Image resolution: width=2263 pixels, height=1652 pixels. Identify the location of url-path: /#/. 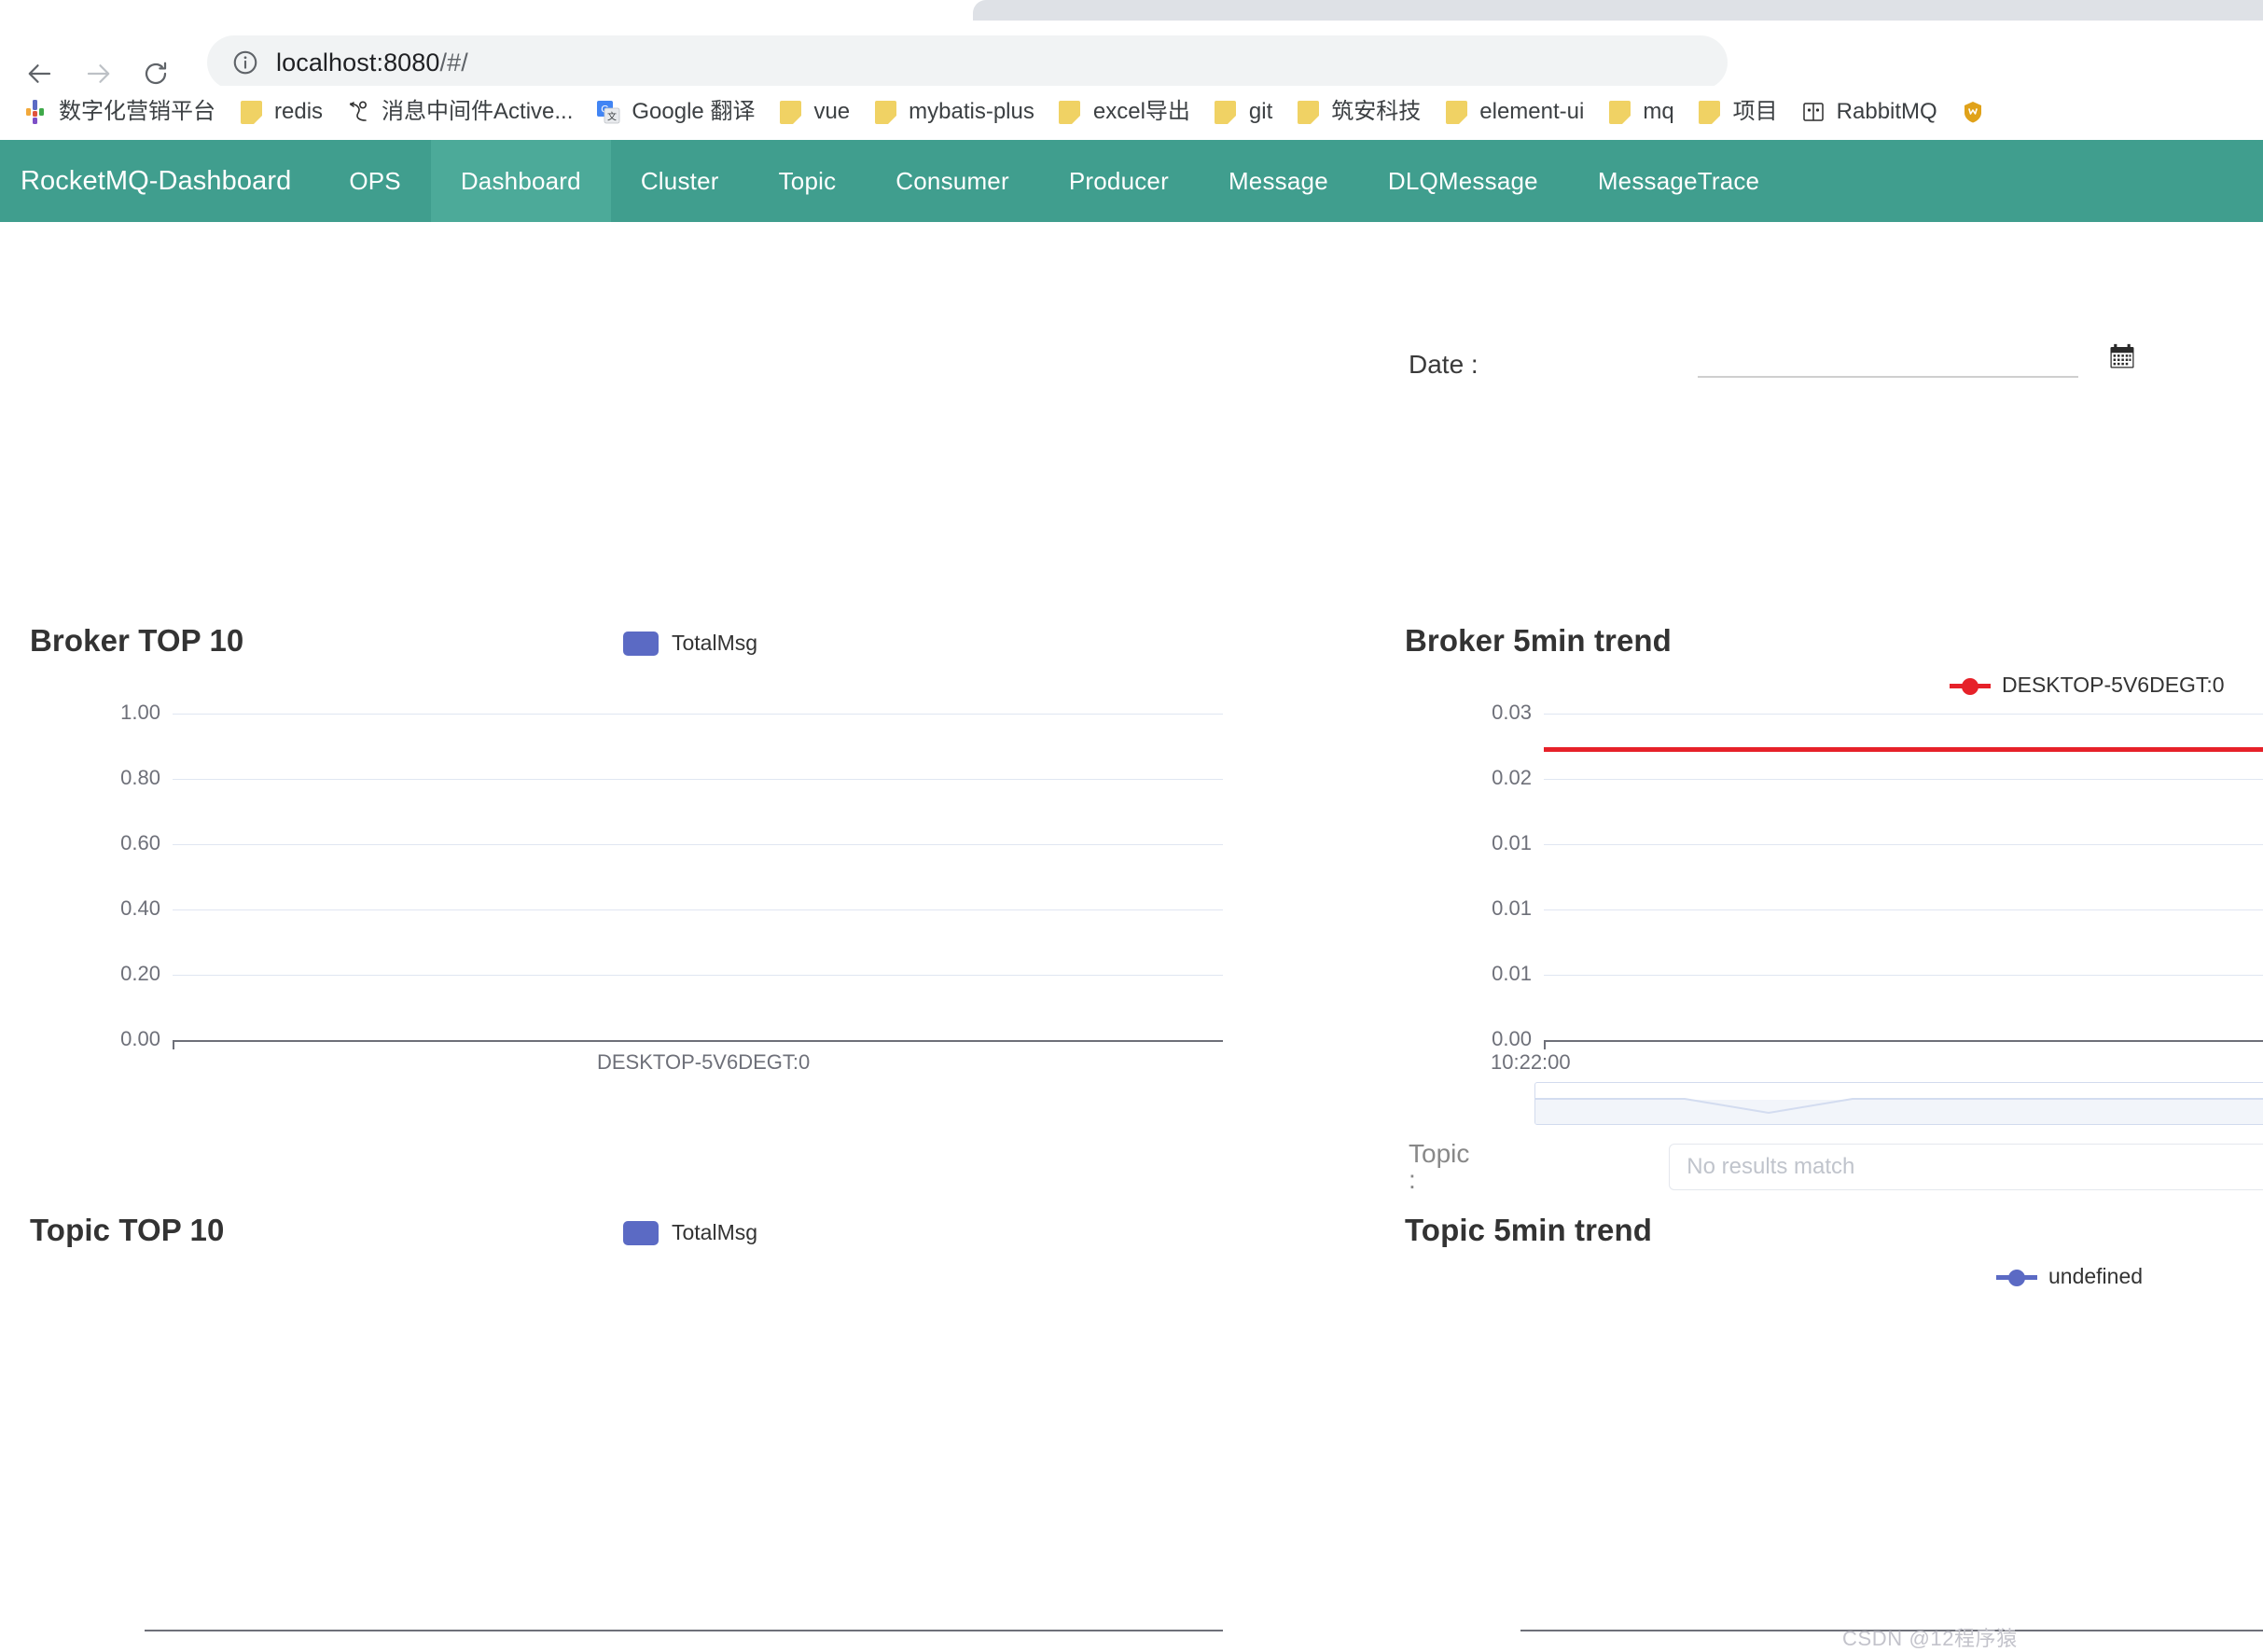
(453, 62).